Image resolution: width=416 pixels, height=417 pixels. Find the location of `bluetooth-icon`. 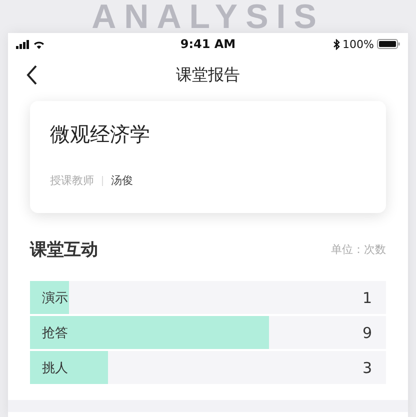

bluetooth-icon is located at coordinates (336, 44).